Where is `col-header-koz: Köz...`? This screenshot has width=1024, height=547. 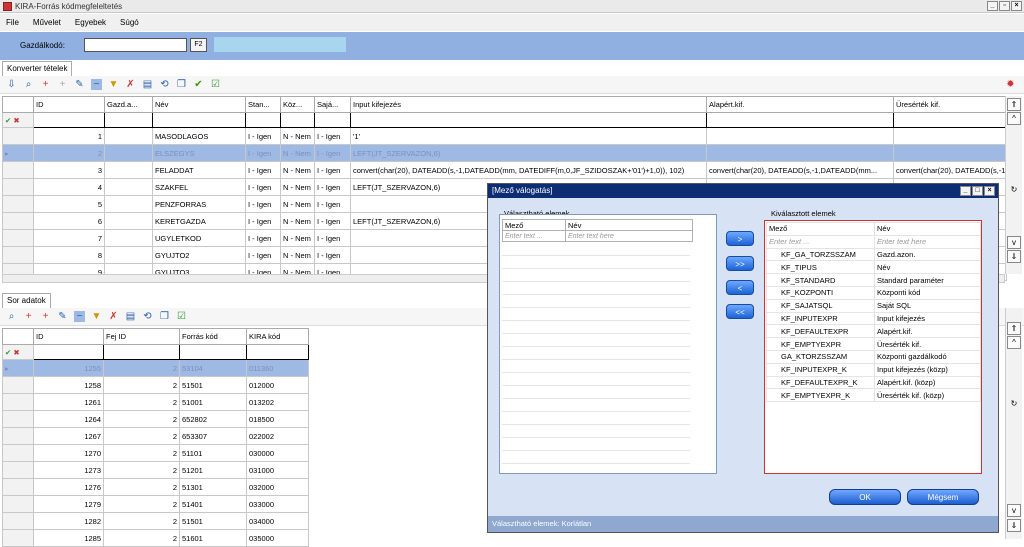 col-header-koz: Köz... is located at coordinates (297, 104).